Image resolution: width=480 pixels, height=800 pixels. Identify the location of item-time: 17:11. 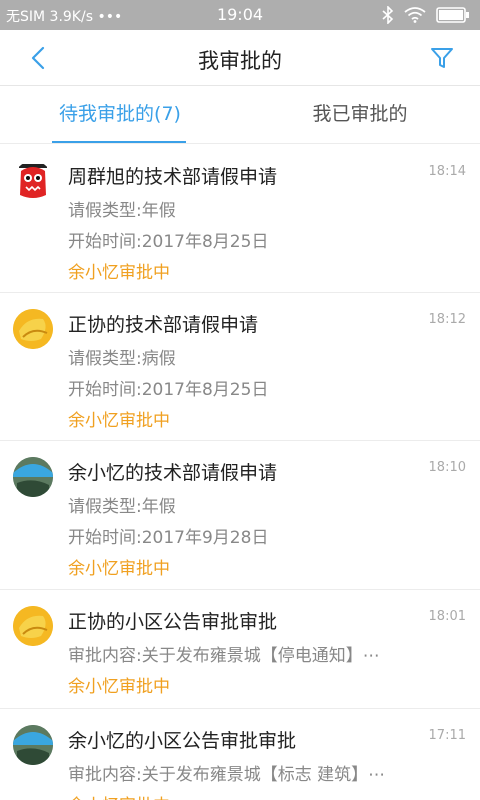
(447, 735).